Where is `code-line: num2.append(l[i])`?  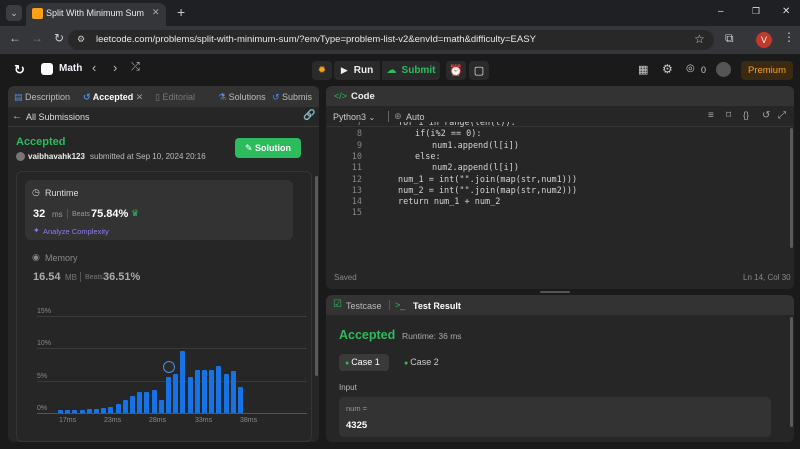 code-line: num2.append(l[i]) is located at coordinates (475, 168).